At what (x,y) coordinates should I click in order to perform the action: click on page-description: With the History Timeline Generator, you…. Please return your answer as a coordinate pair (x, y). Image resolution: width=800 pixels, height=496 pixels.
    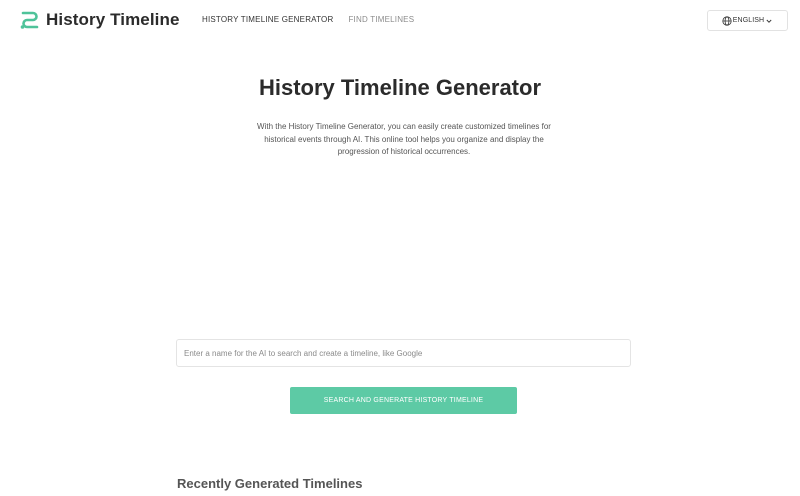
    Looking at the image, I should click on (404, 139).